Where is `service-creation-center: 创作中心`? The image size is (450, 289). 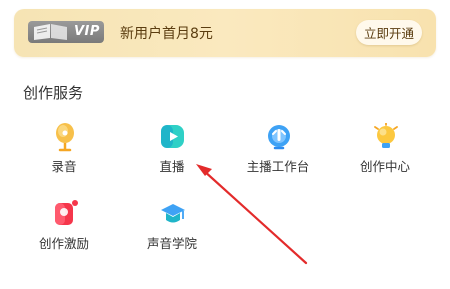 service-creation-center: 创作中心 is located at coordinates (385, 153).